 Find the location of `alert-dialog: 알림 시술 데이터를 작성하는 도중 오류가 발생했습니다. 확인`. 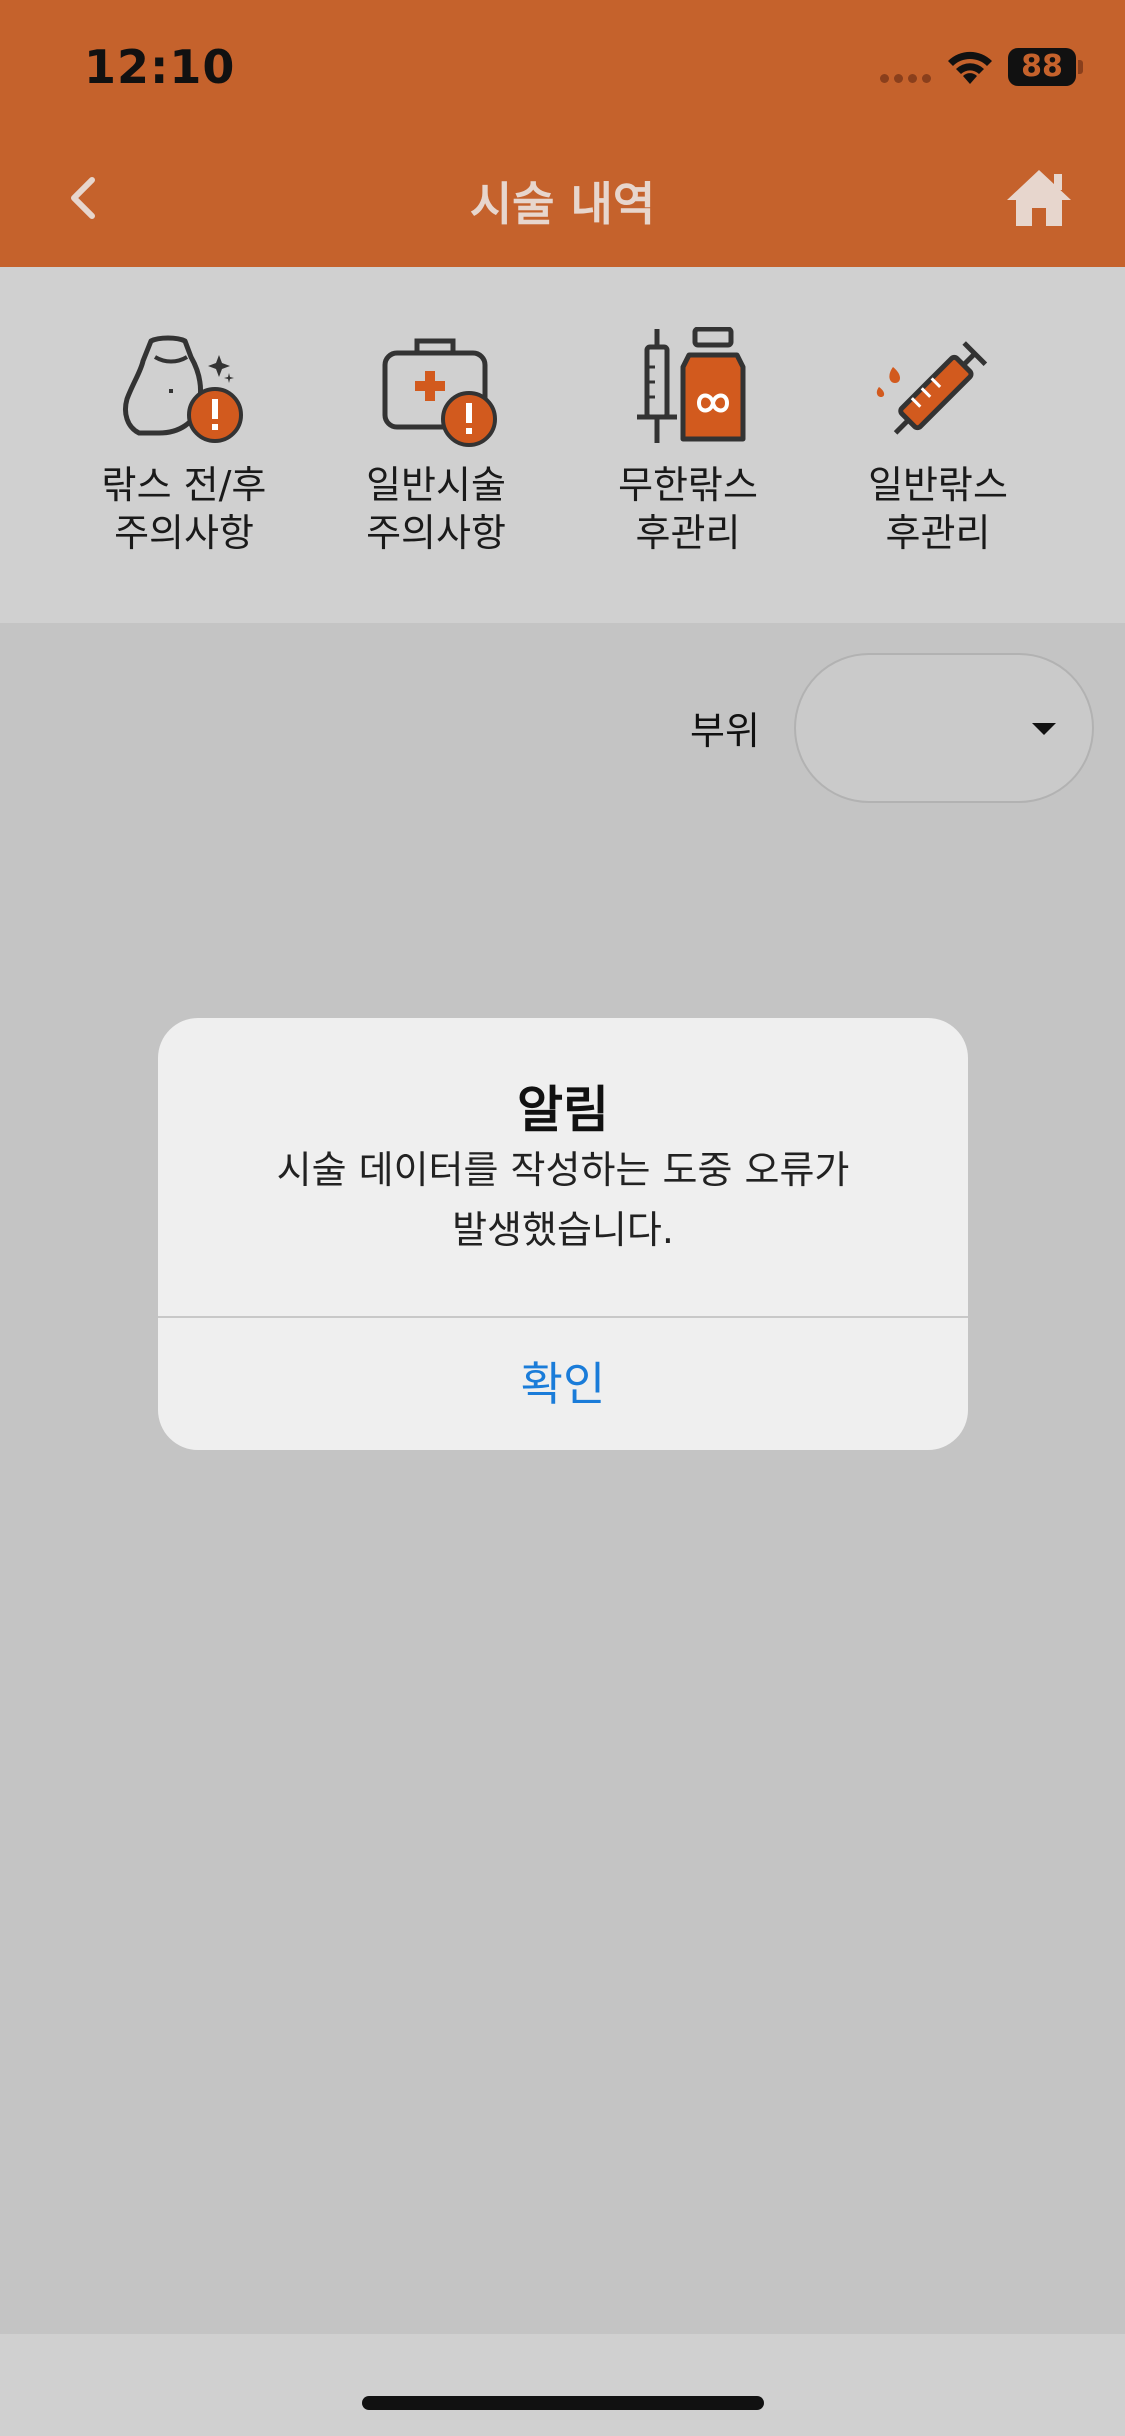

alert-dialog: 알림 시술 데이터를 작성하는 도중 오류가 발생했습니다. 확인 is located at coordinates (563, 1234).